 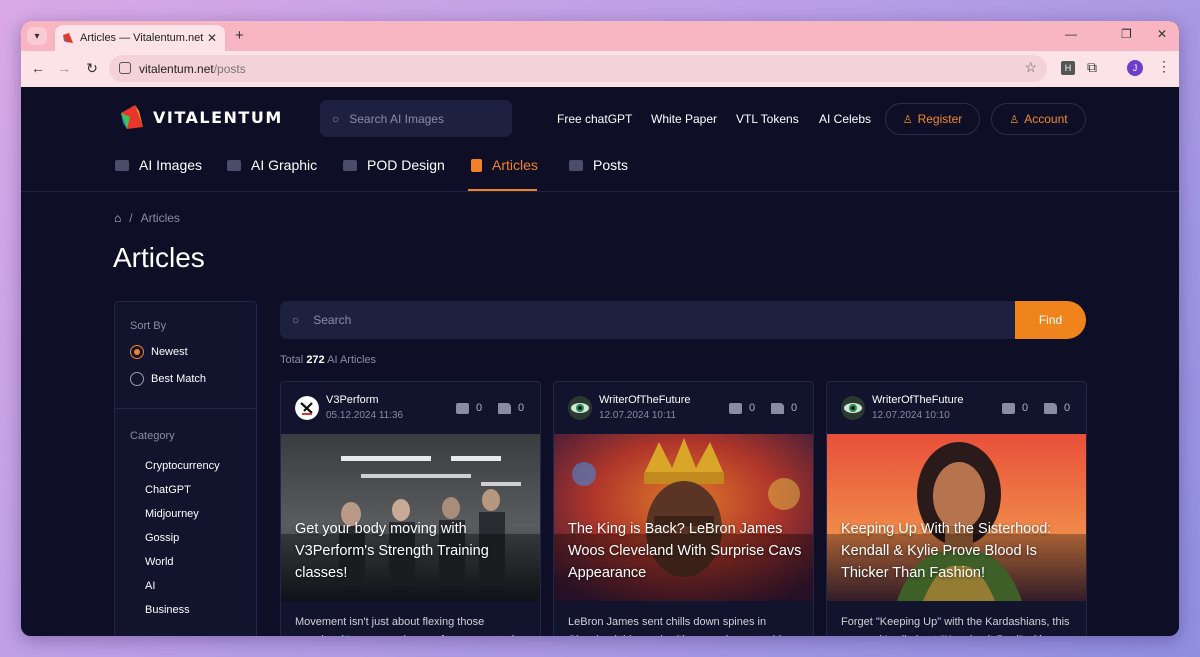 I want to click on chart-icon, so click(x=576, y=165).